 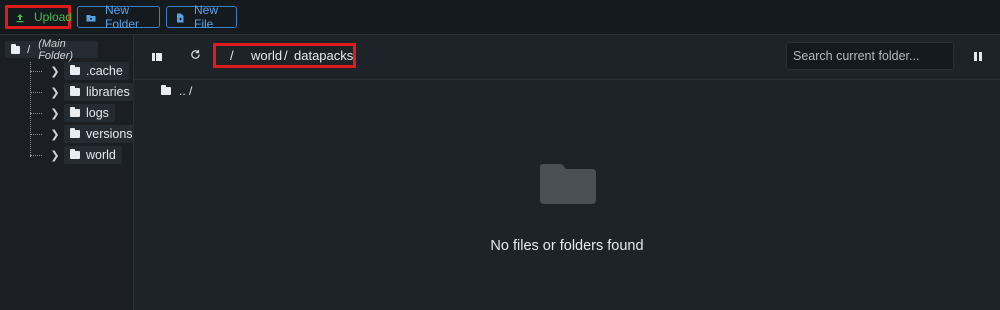 I want to click on new-folder-button: New Folder, so click(x=118, y=17).